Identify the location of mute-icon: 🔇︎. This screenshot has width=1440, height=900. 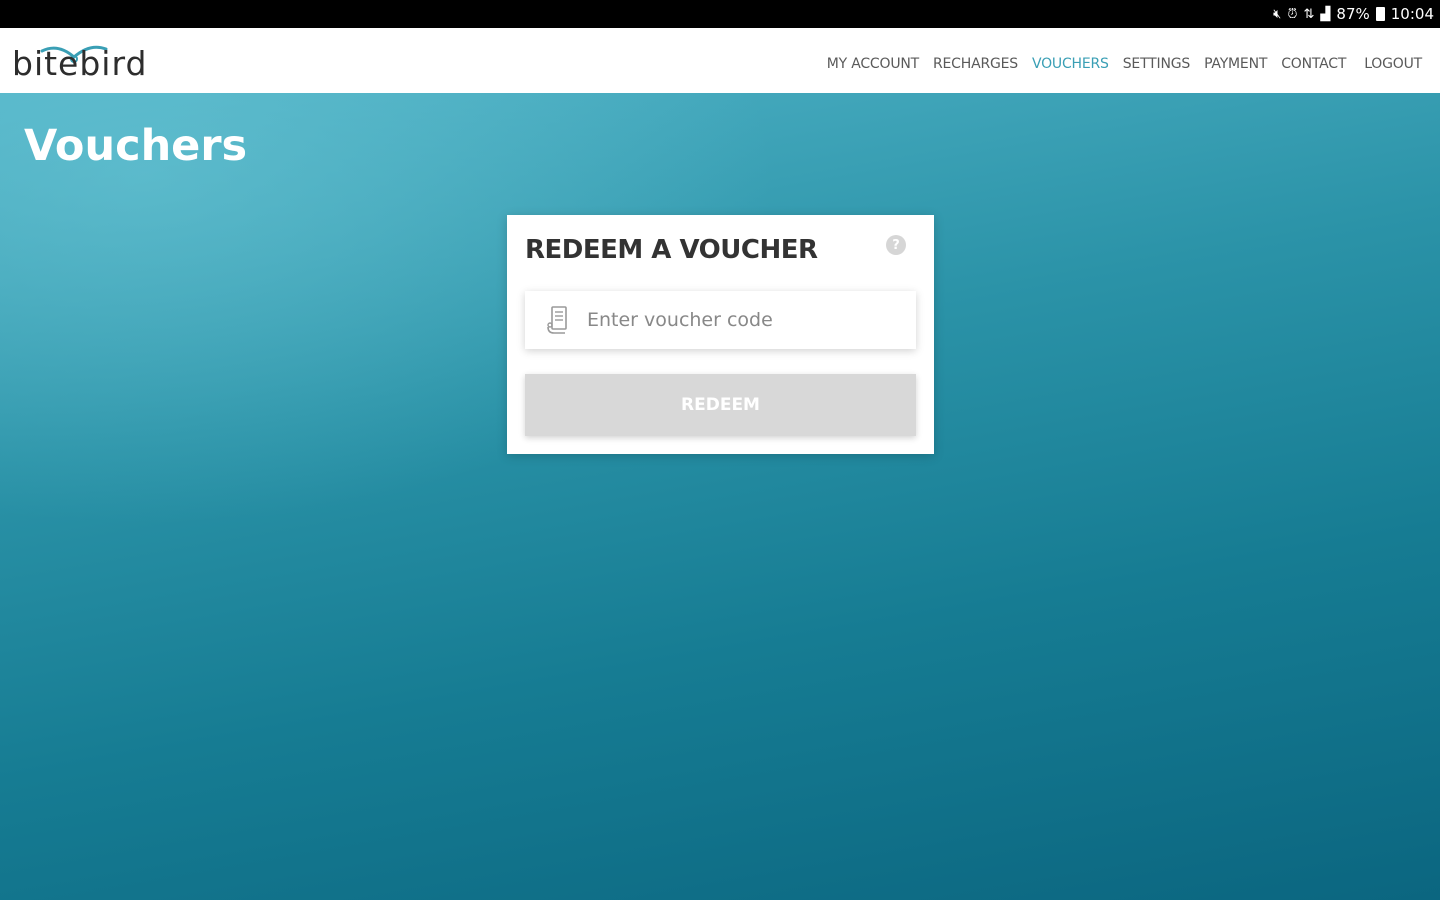
(1277, 14).